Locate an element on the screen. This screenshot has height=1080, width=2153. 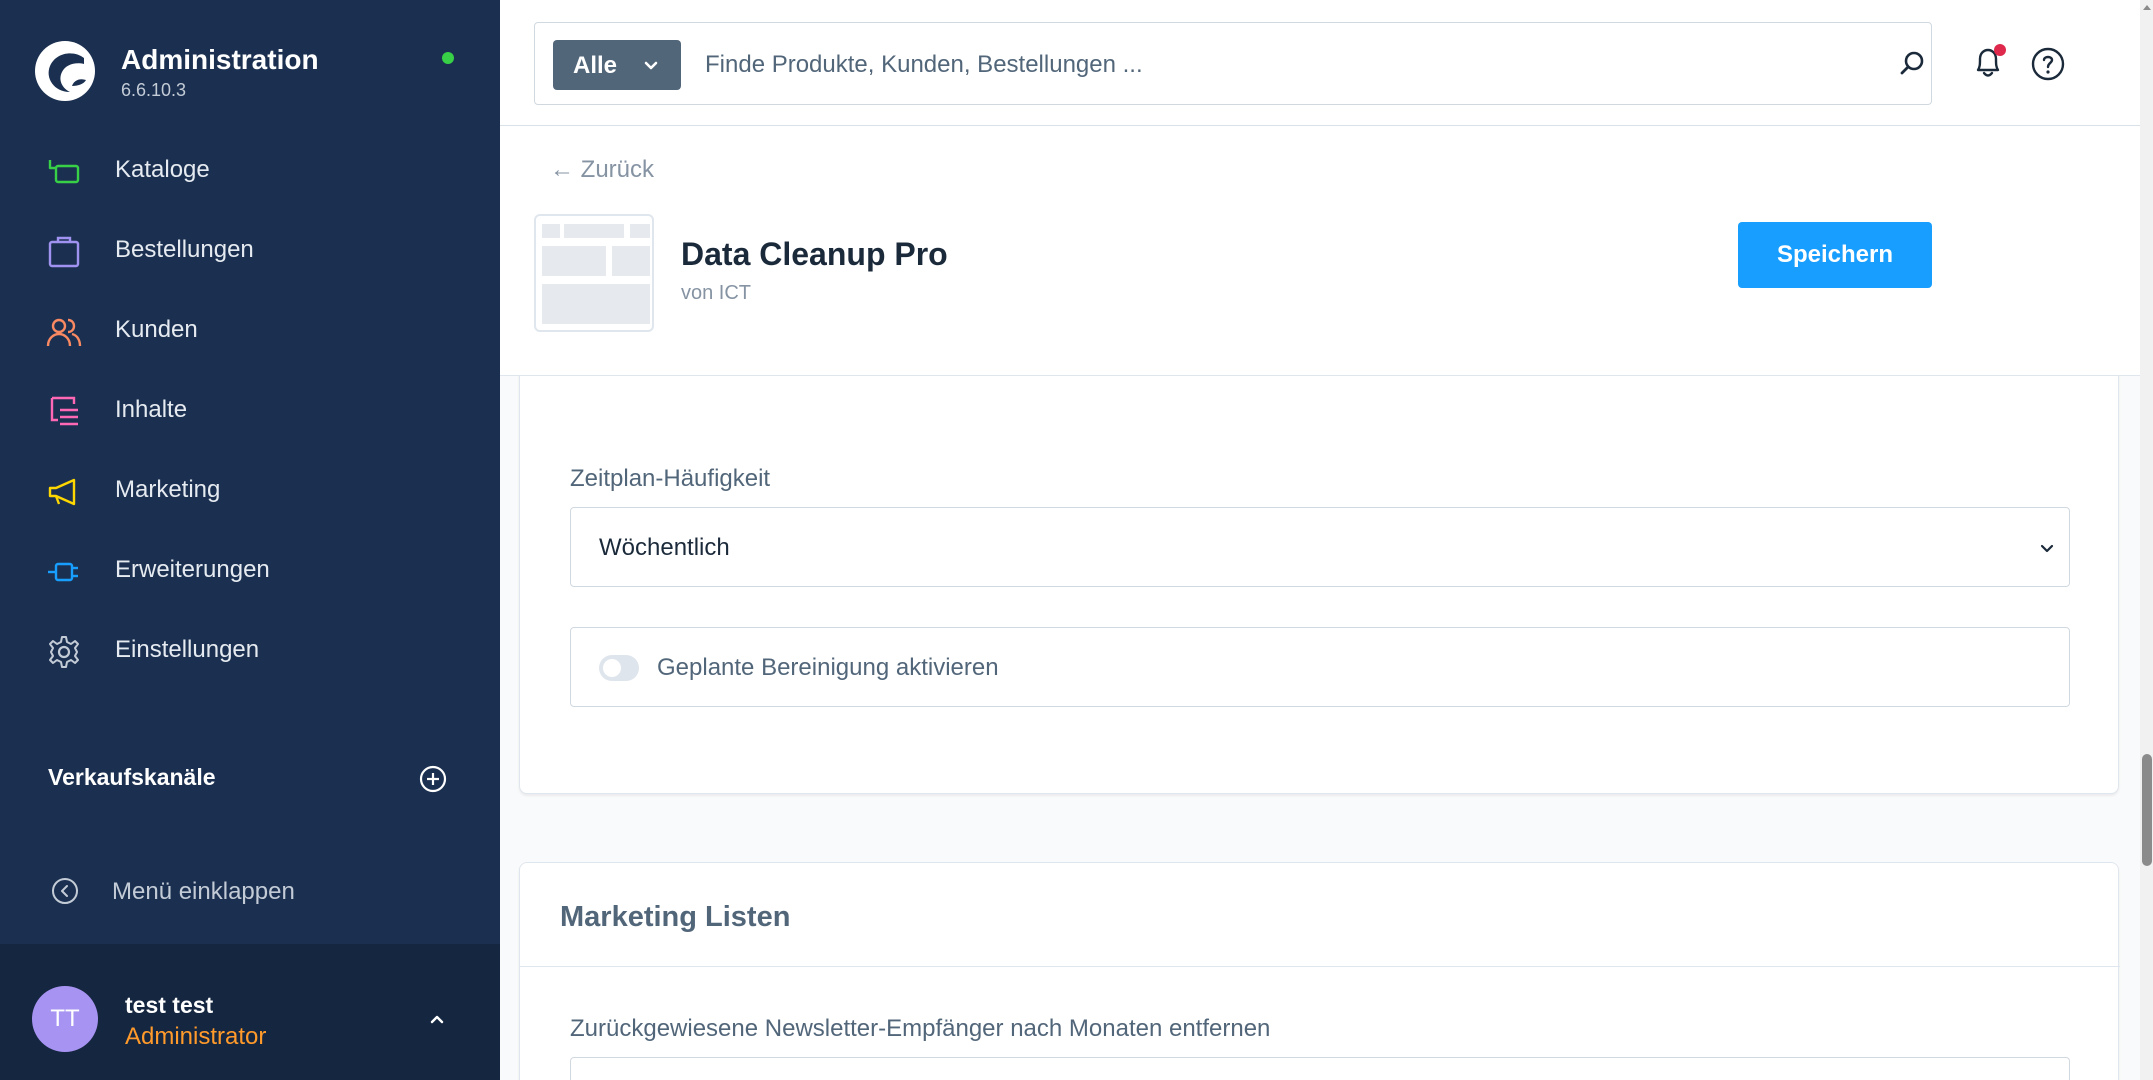
extension-vendor: von ICT is located at coordinates (716, 293).